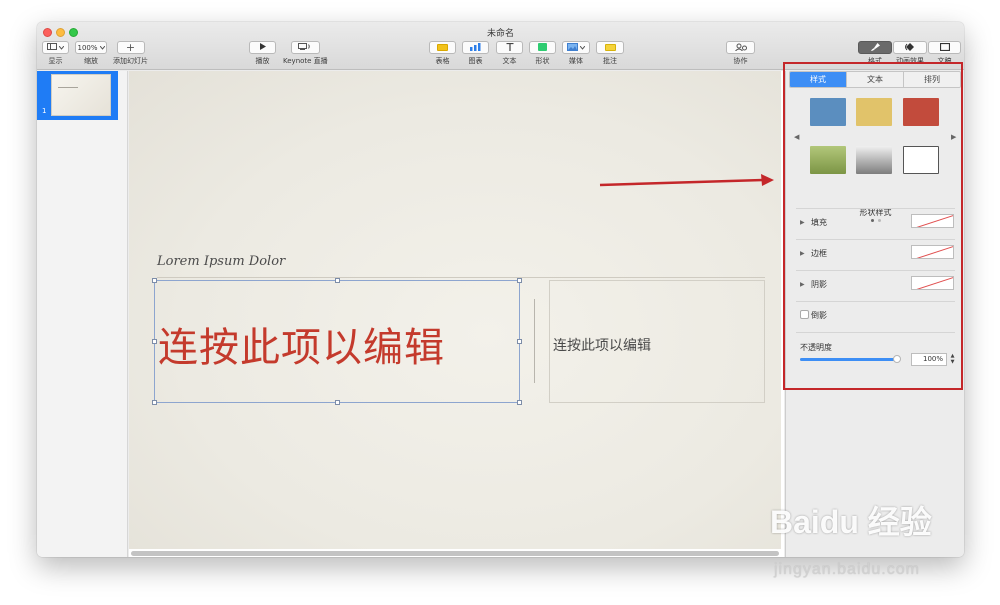  I want to click on zoom-label: 缩放, so click(91, 61).